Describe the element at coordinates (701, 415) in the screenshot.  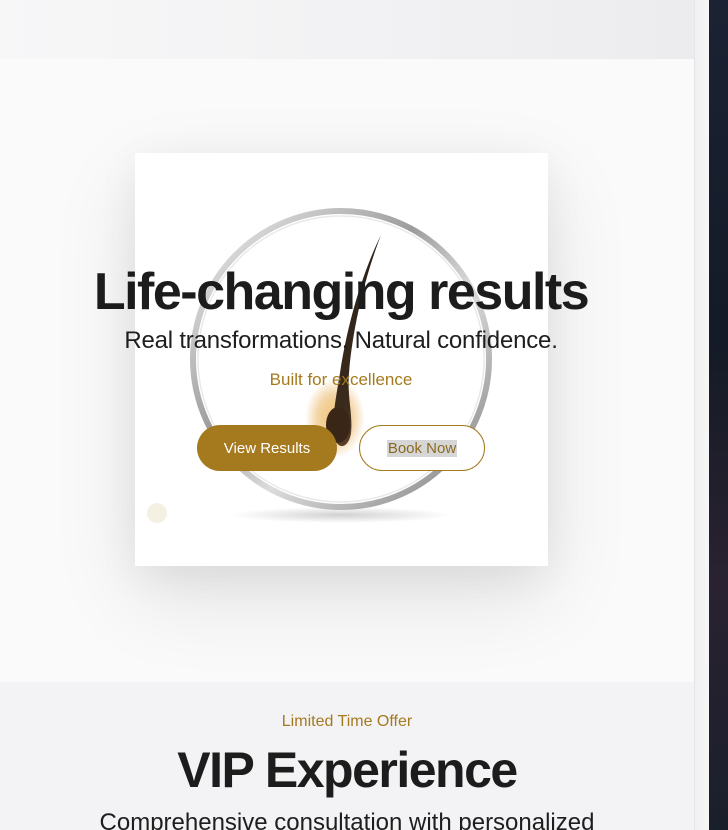
I see `scrollbar-strip` at that location.